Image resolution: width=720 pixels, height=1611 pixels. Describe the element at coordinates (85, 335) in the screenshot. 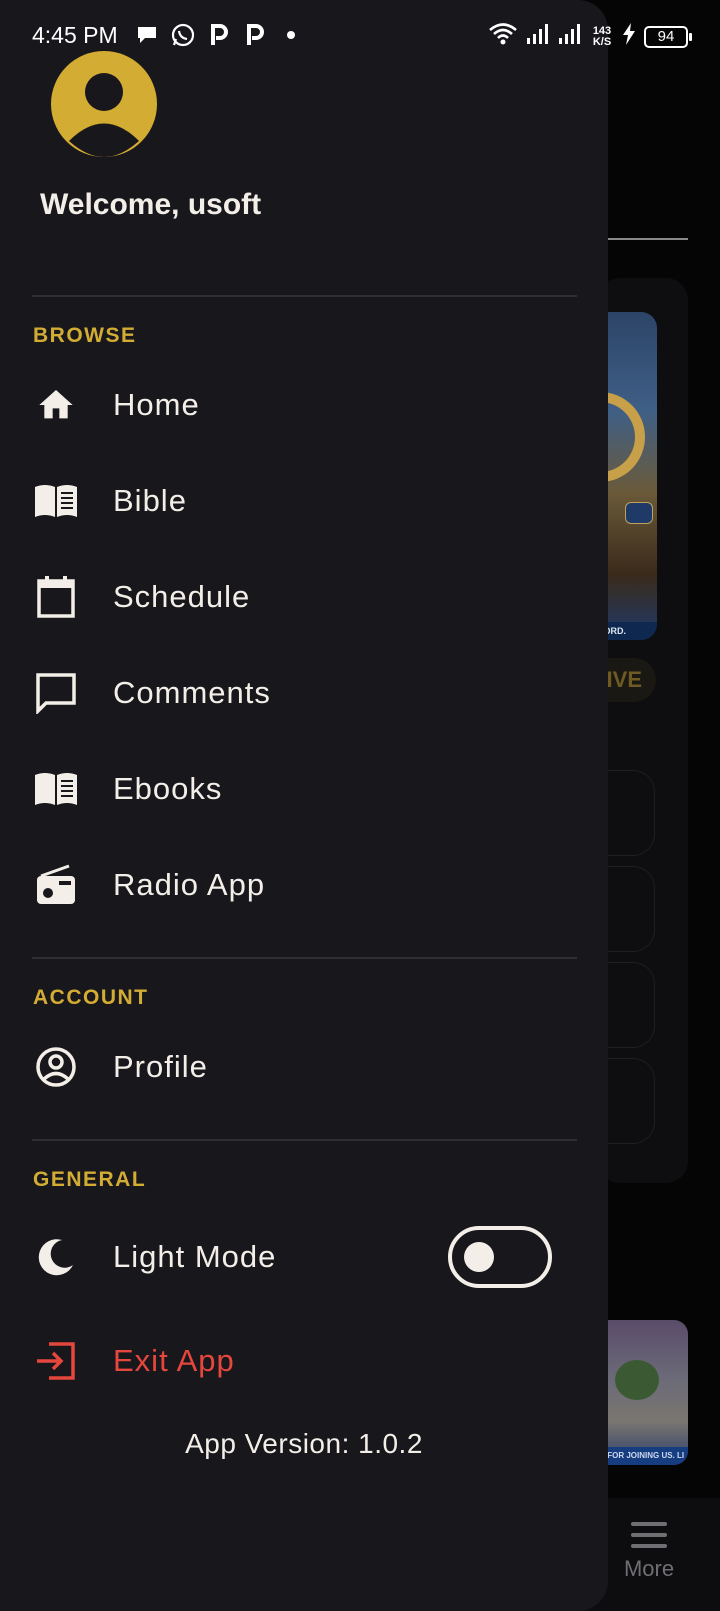

I see `section-browse-label: BROWSE` at that location.